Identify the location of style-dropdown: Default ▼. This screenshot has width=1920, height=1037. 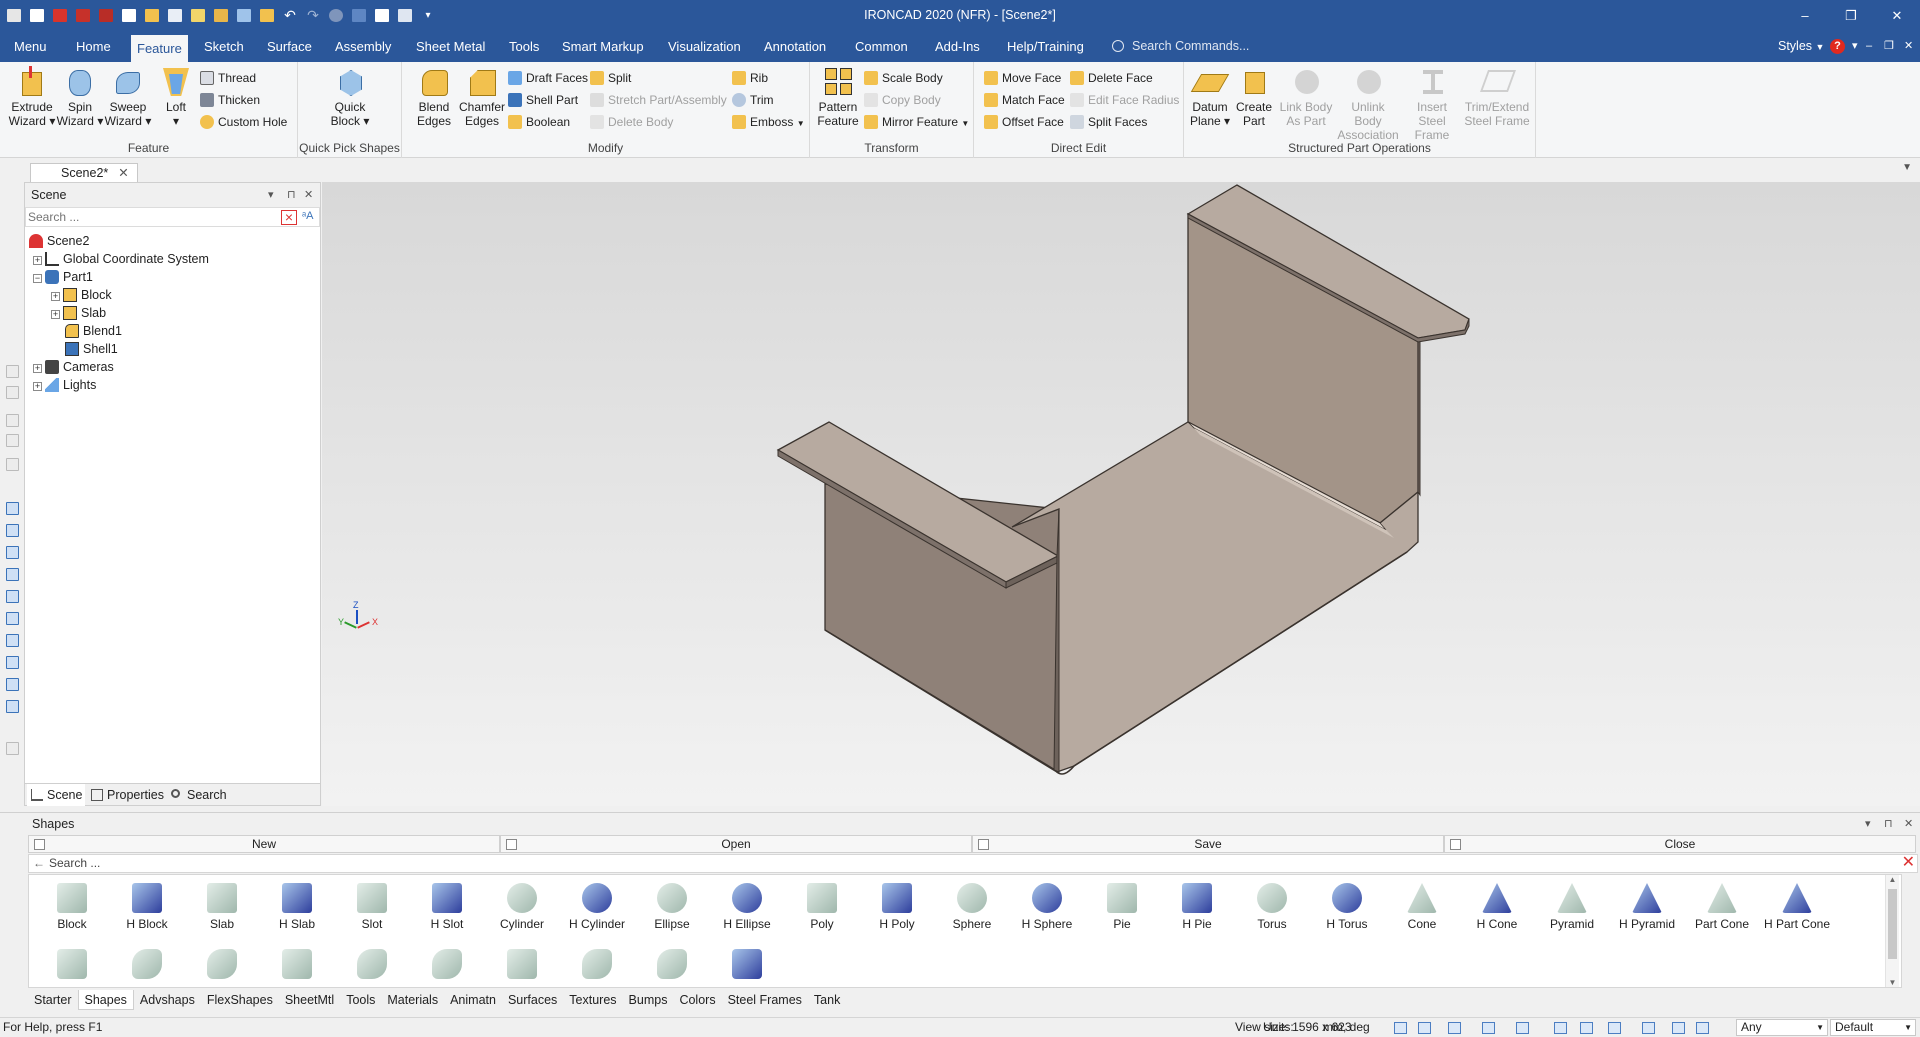
(1873, 1027).